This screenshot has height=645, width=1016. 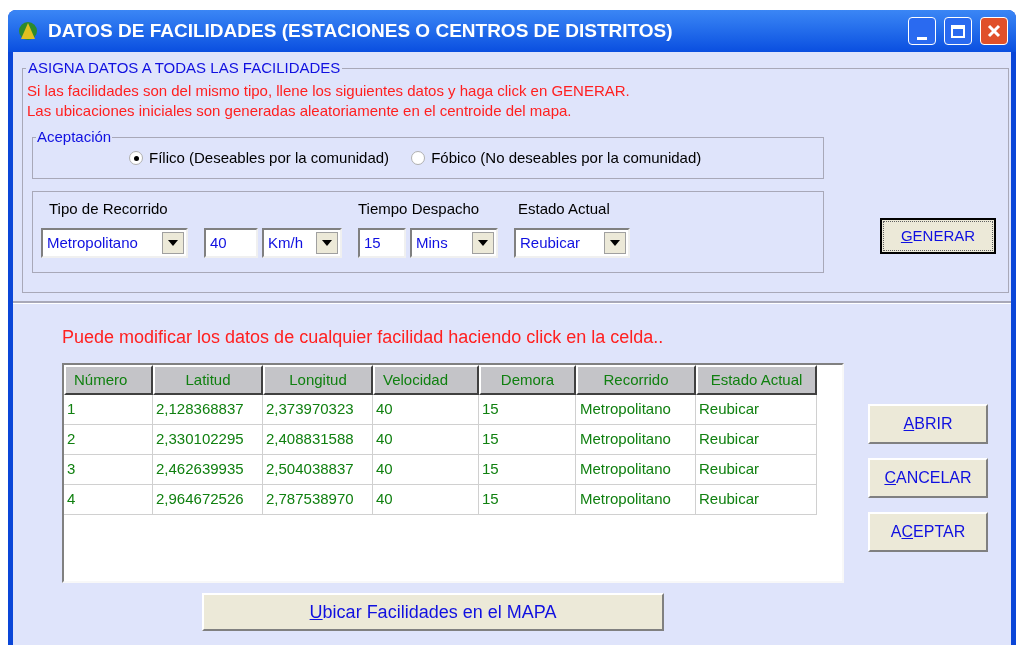 I want to click on instruction-text: Si las facilidades son del mismo tipo, llene los siguientes datos y haga click en GENERAR., so click(x=329, y=91).